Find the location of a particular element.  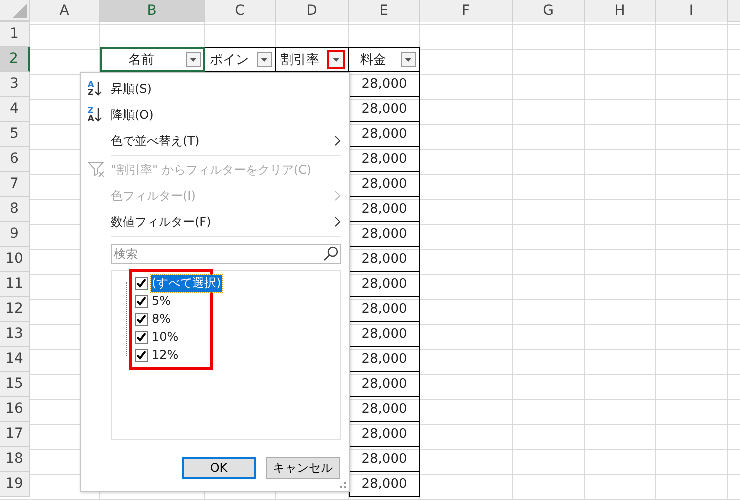

column-header: E is located at coordinates (384, 11).